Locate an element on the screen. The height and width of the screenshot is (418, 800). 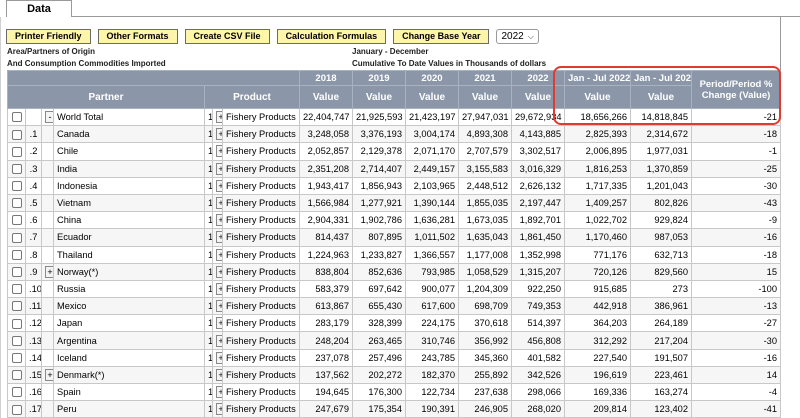
value-cell: 356,992 is located at coordinates (485, 340).